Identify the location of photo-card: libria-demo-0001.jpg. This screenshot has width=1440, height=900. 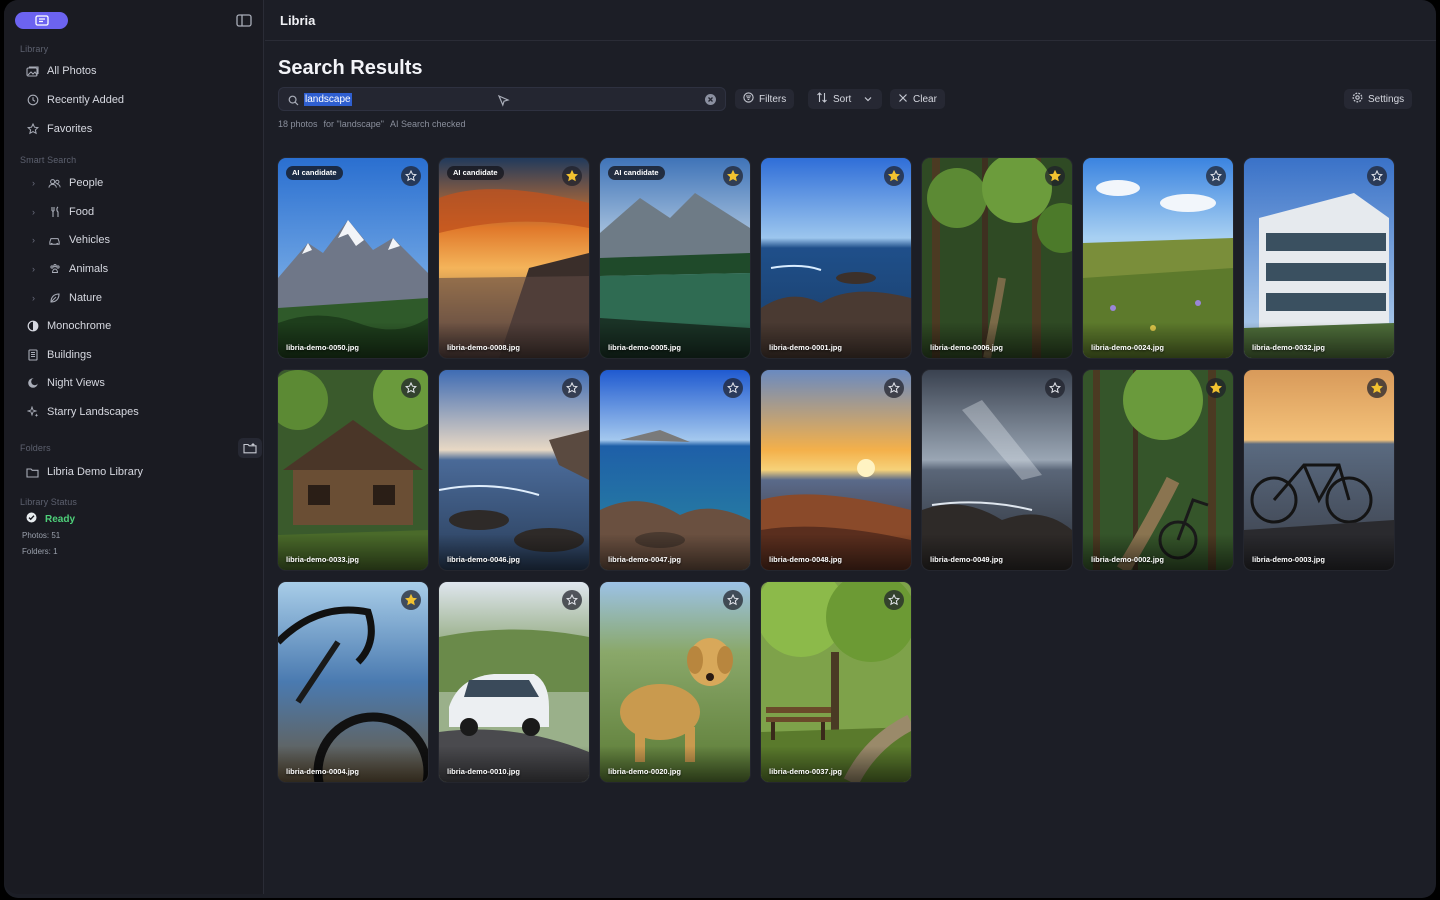
(836, 258).